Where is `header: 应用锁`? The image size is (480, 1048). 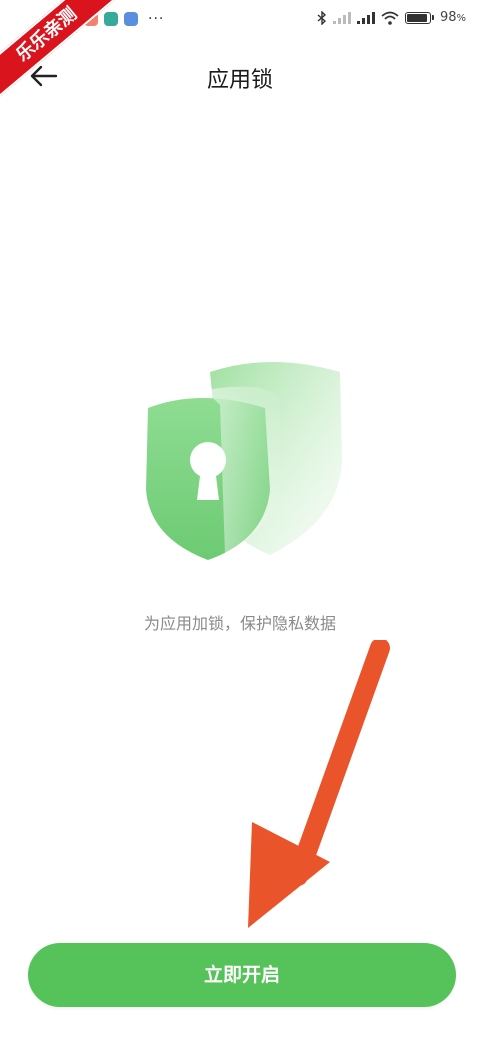
header: 应用锁 is located at coordinates (240, 75).